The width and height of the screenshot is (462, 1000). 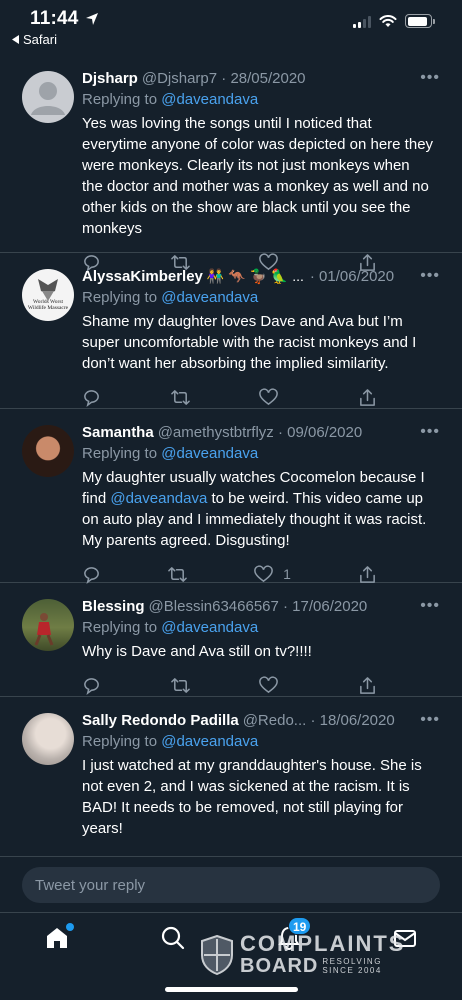 I want to click on tab-home, so click(x=59, y=939).